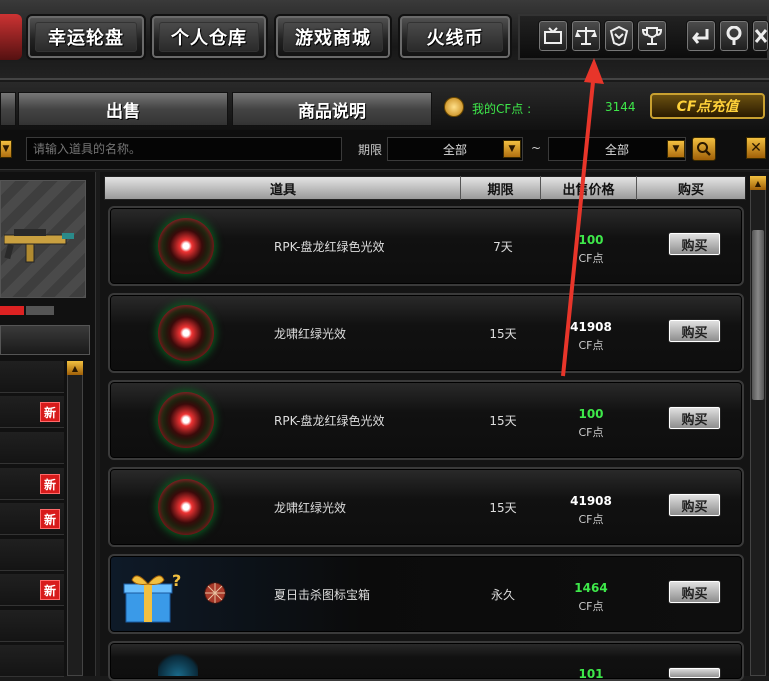 Image resolution: width=769 pixels, height=681 pixels. Describe the element at coordinates (40, 310) in the screenshot. I see `weapon-page-indicator` at that location.